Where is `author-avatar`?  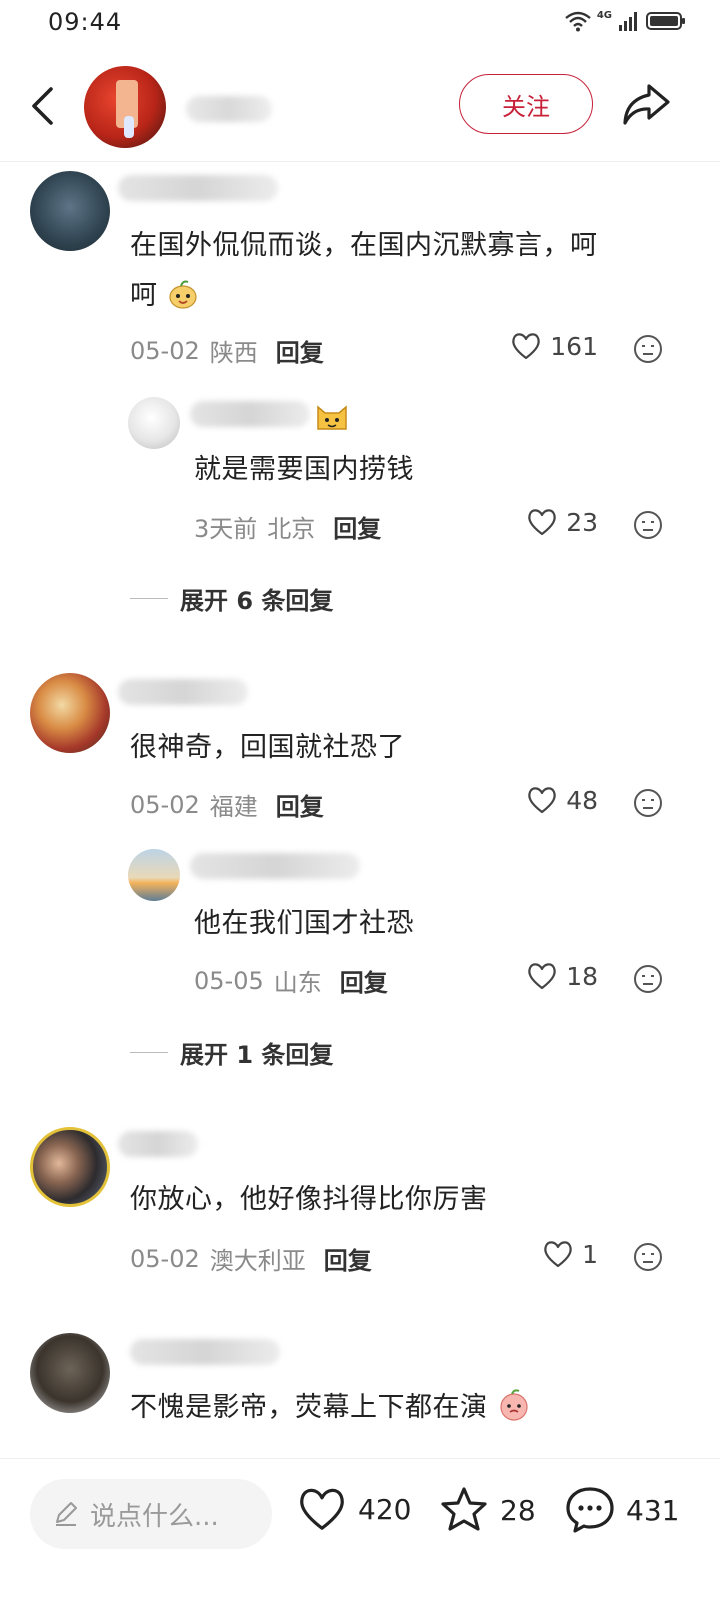 author-avatar is located at coordinates (125, 107).